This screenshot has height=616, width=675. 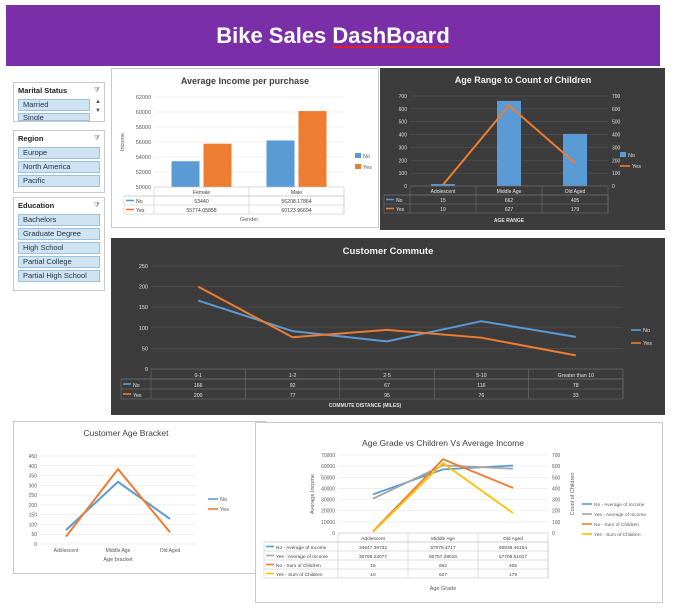 I want to click on line-yes, so click(x=118, y=502).